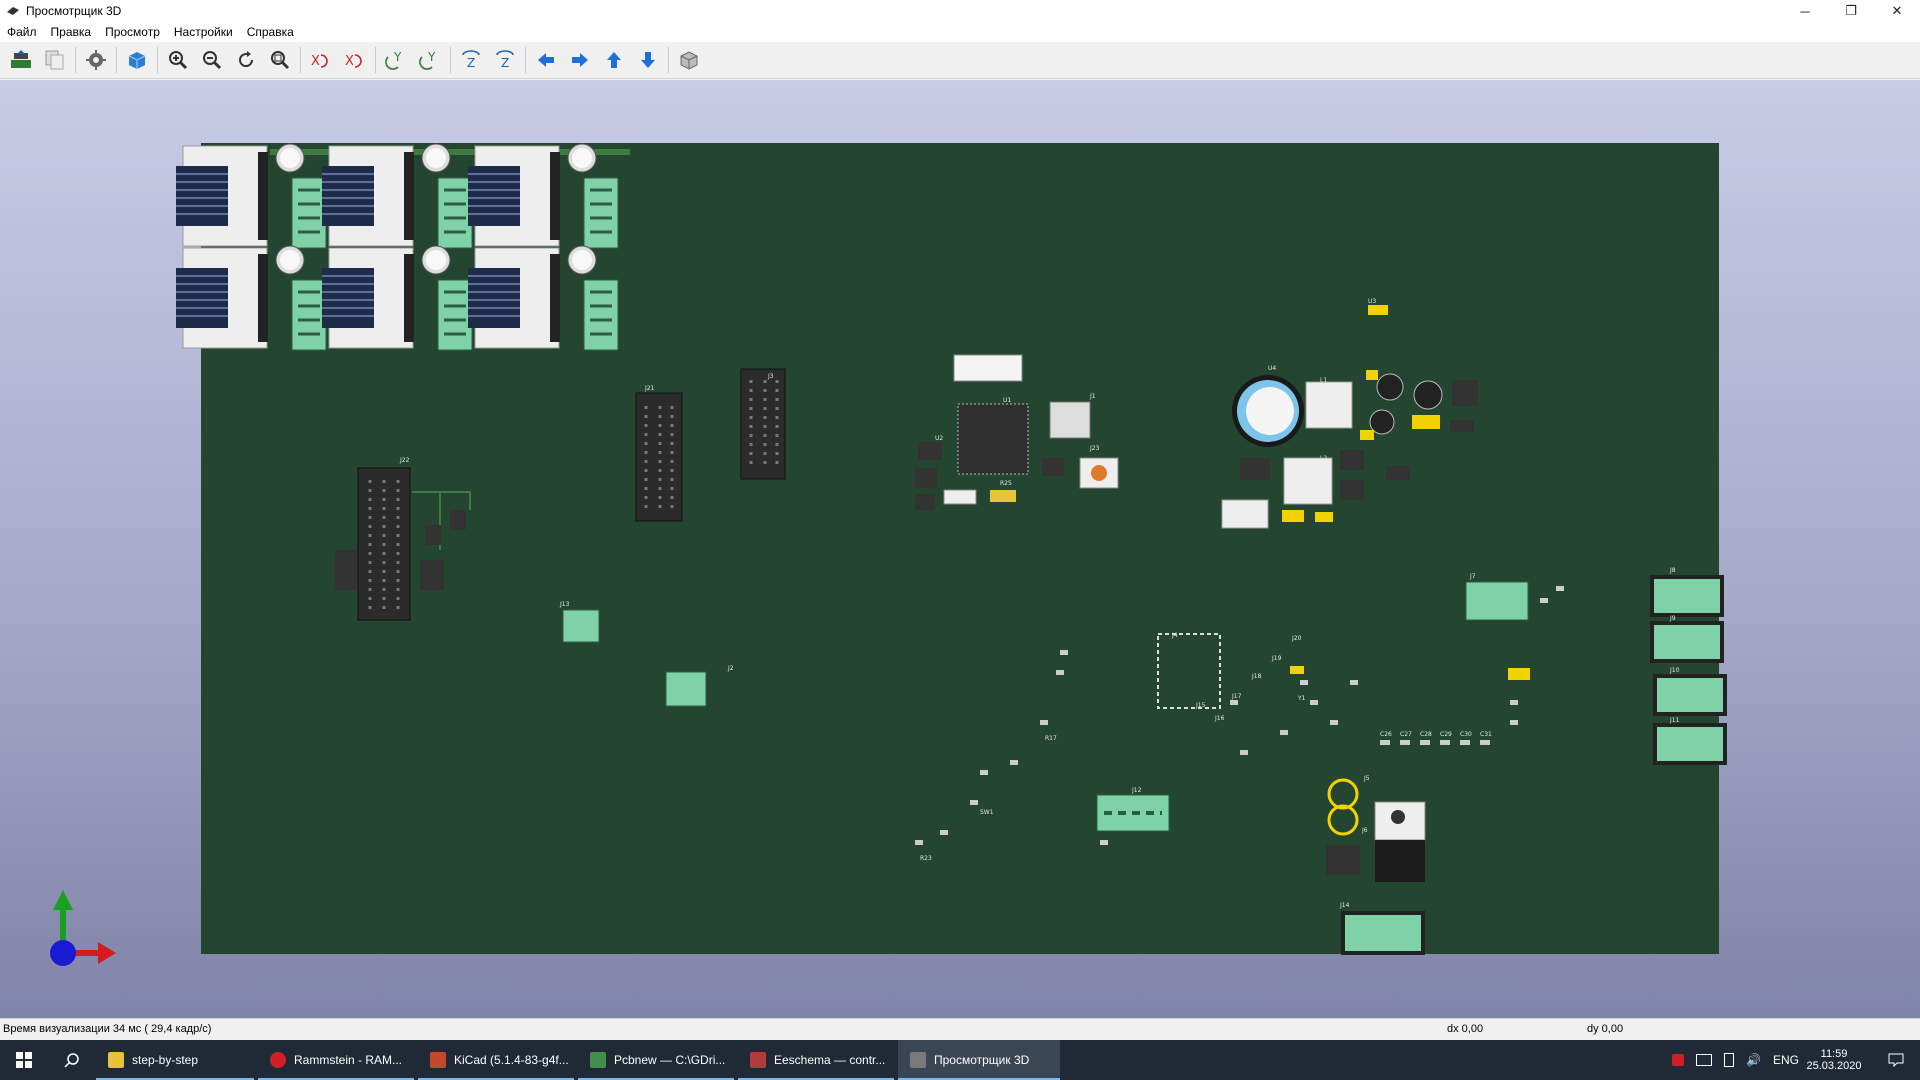  I want to click on rotate-z-ccw-button: Z, so click(505, 60).